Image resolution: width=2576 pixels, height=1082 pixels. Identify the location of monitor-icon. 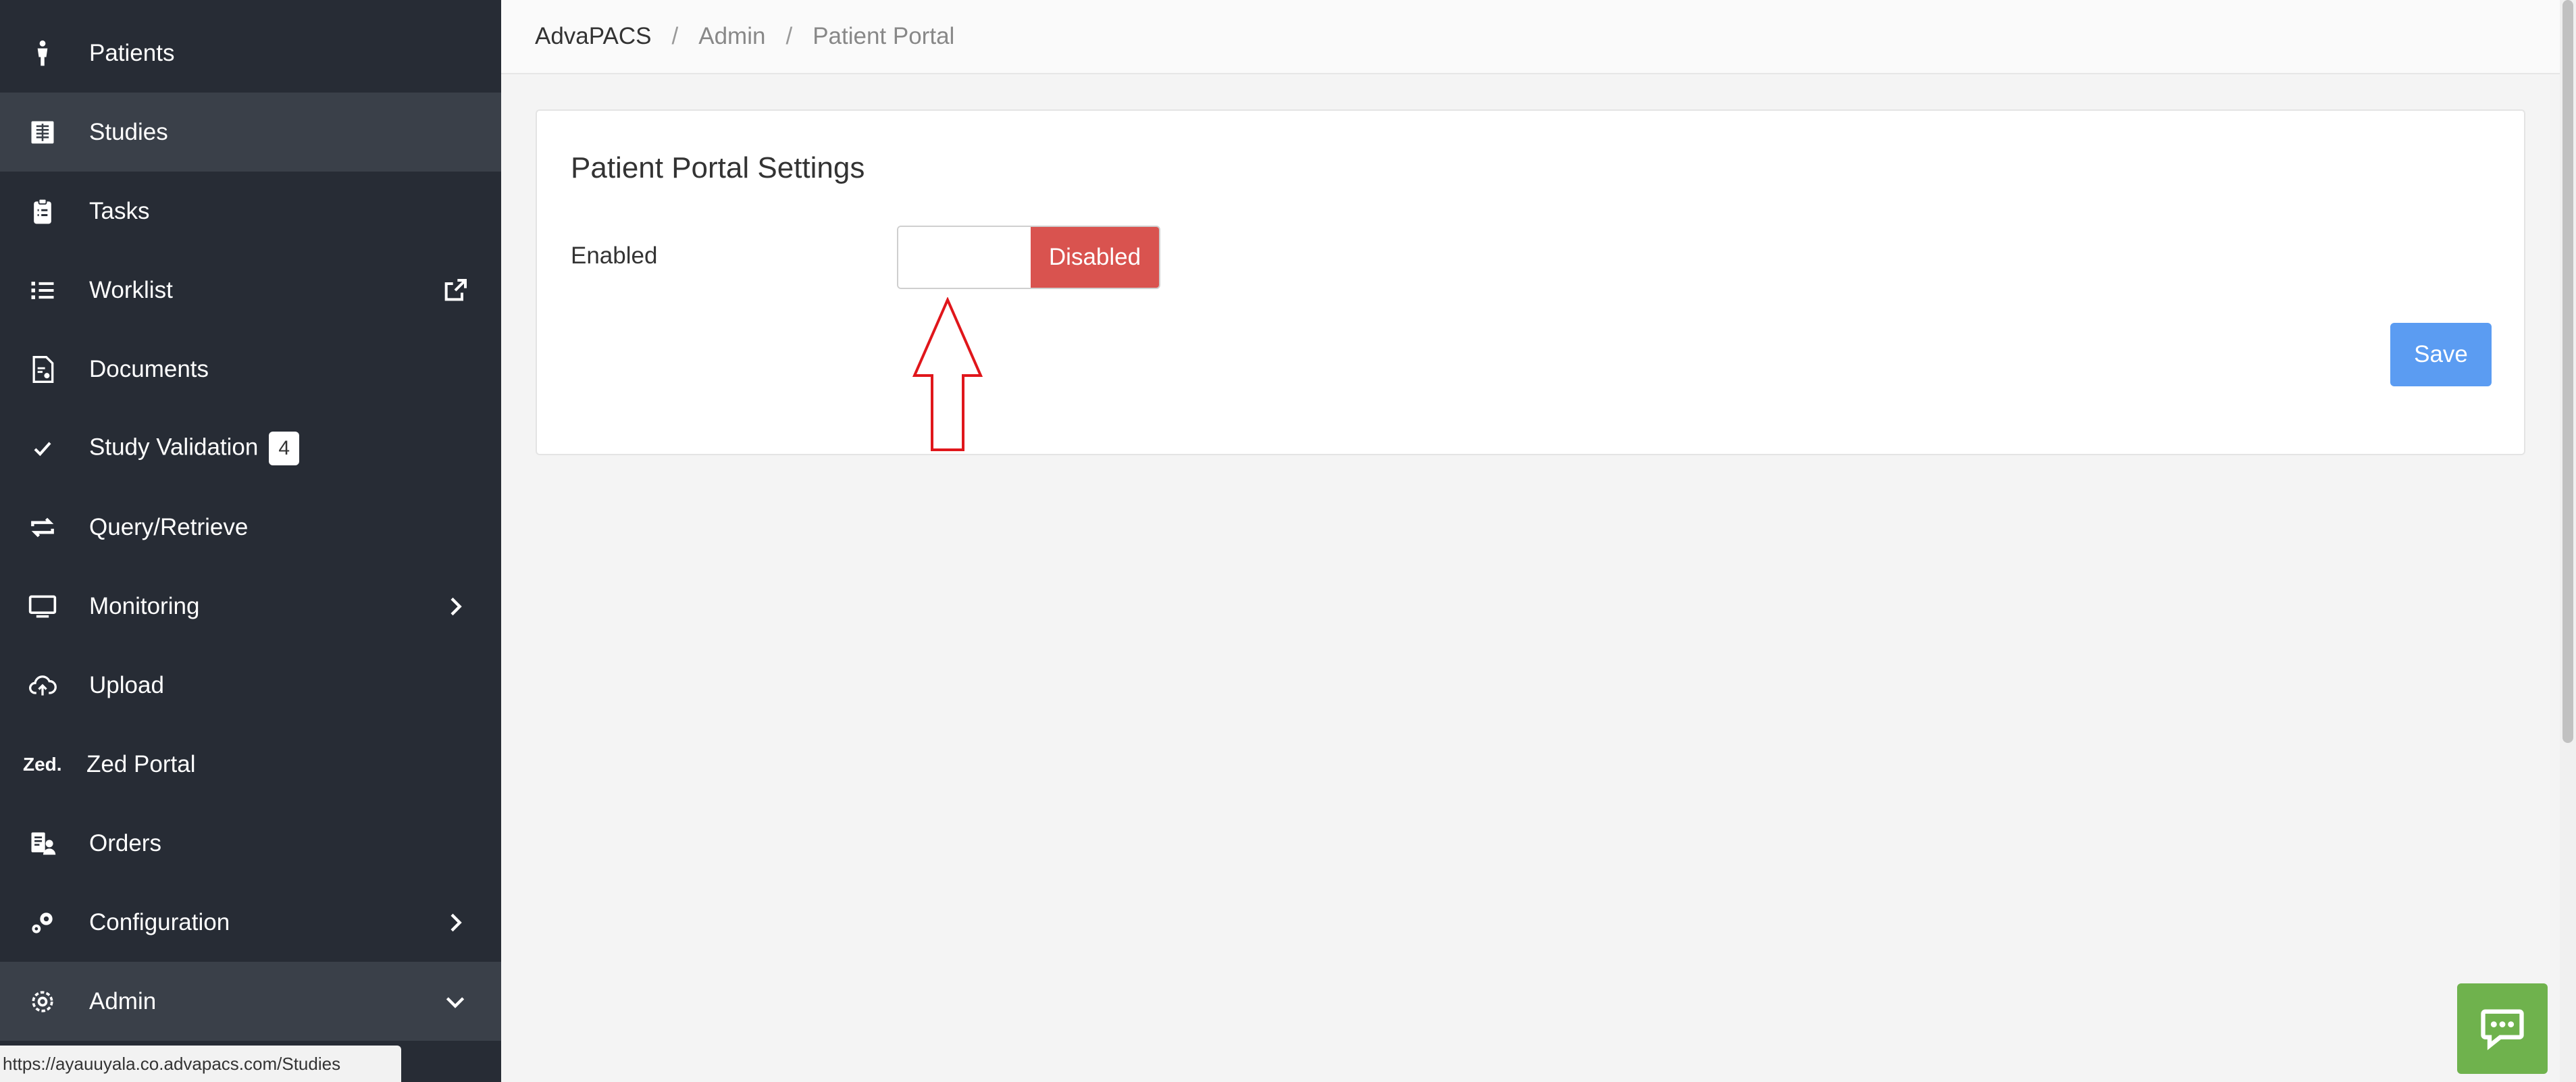
(42, 606).